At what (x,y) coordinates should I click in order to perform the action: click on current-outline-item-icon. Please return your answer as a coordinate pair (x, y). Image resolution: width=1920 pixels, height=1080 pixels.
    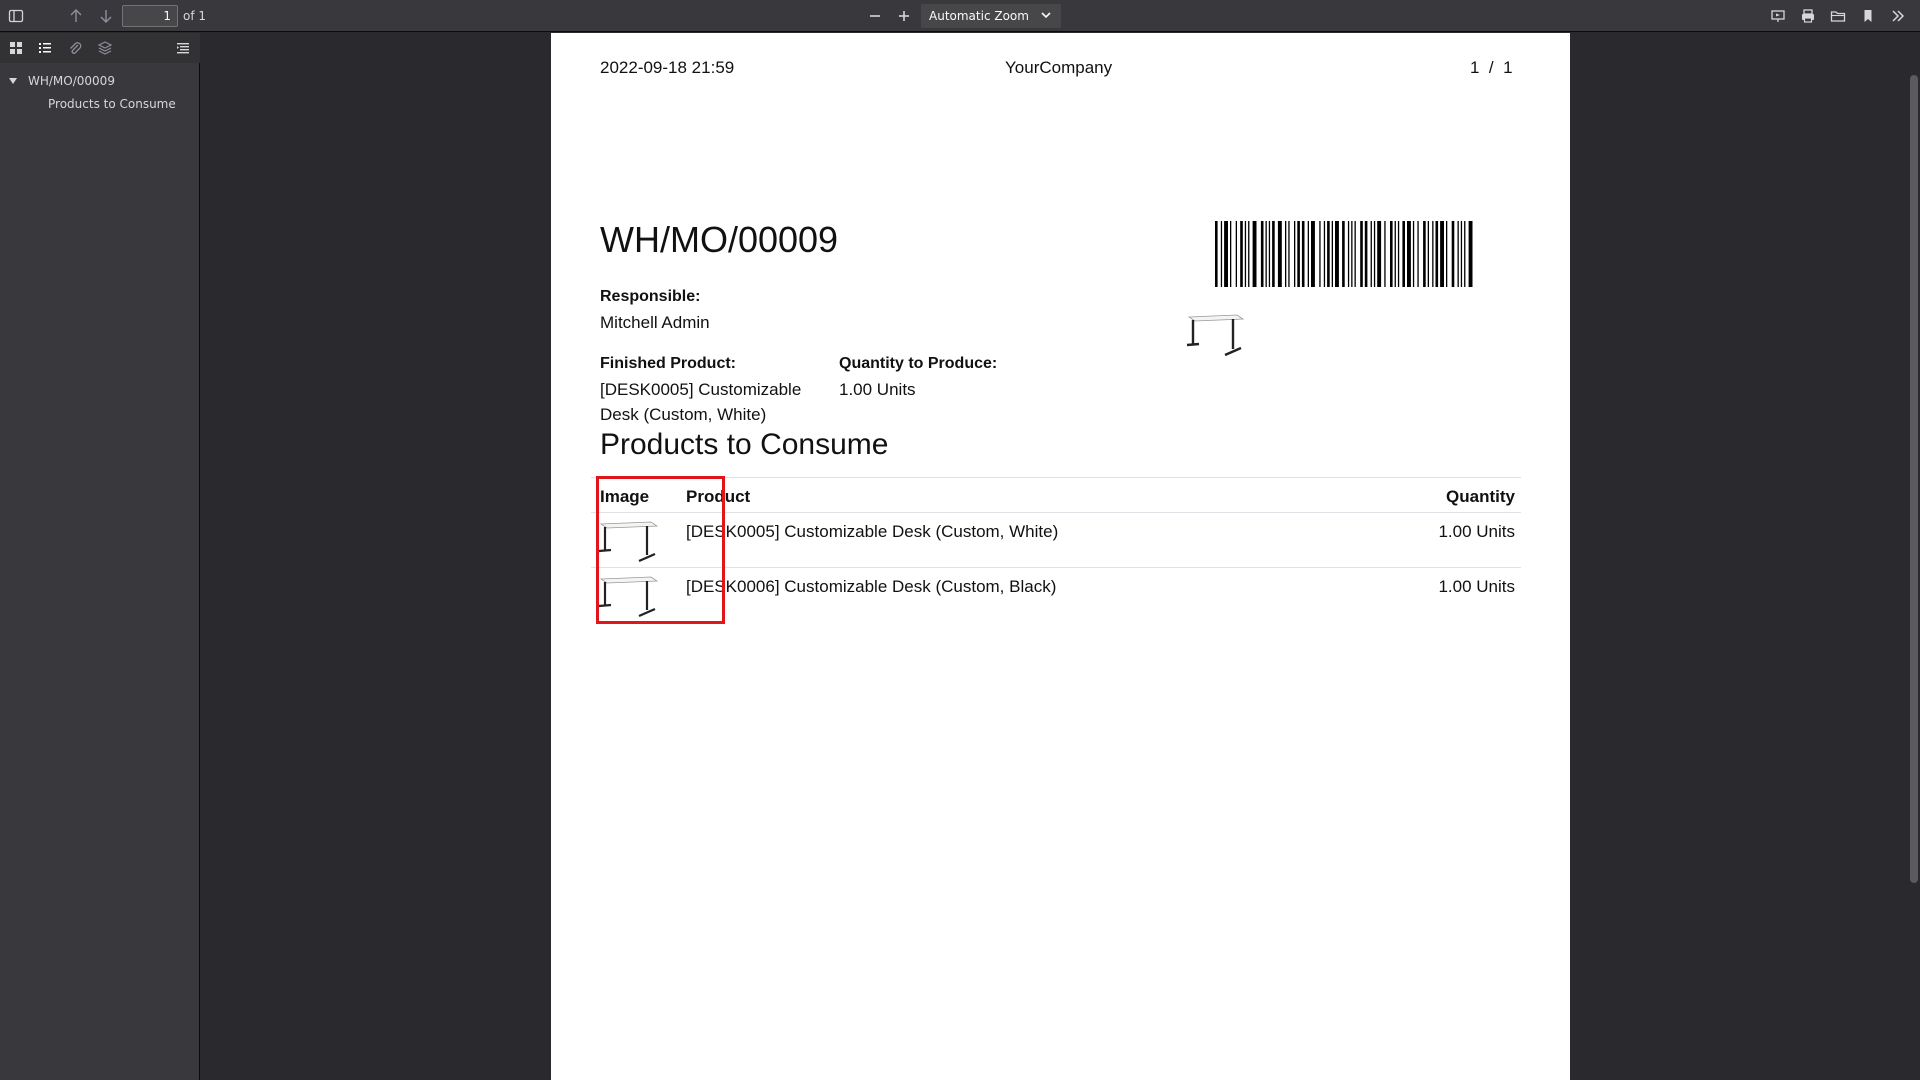
    Looking at the image, I should click on (183, 48).